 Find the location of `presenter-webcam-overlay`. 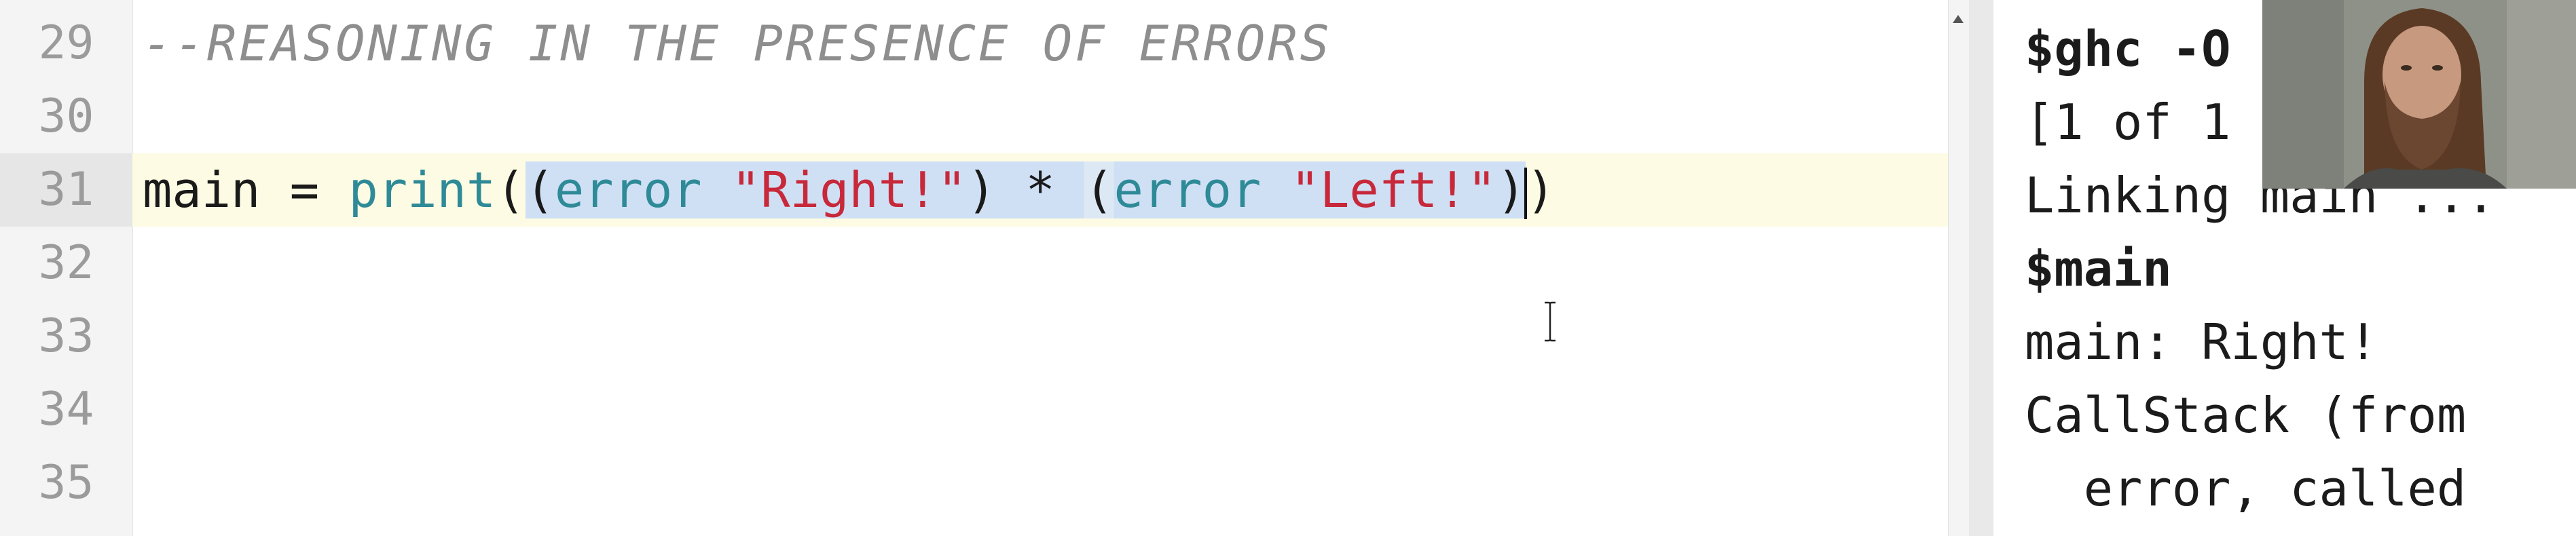

presenter-webcam-overlay is located at coordinates (2419, 94).